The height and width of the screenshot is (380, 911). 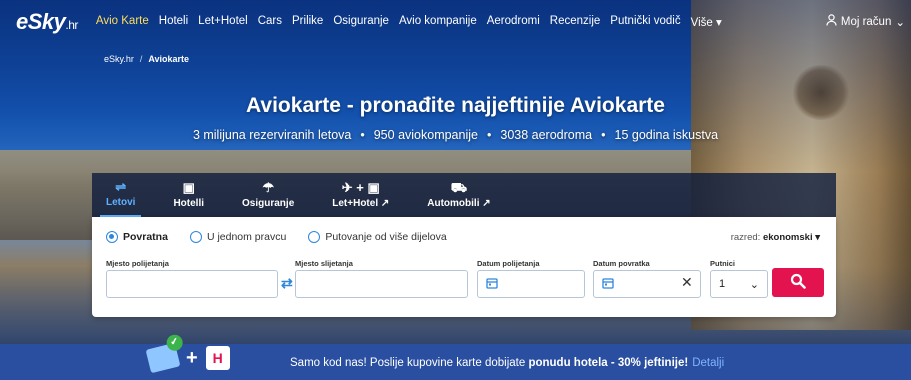 What do you see at coordinates (121, 195) in the screenshot?
I see `tab-letovi: ⇌ Letovi` at bounding box center [121, 195].